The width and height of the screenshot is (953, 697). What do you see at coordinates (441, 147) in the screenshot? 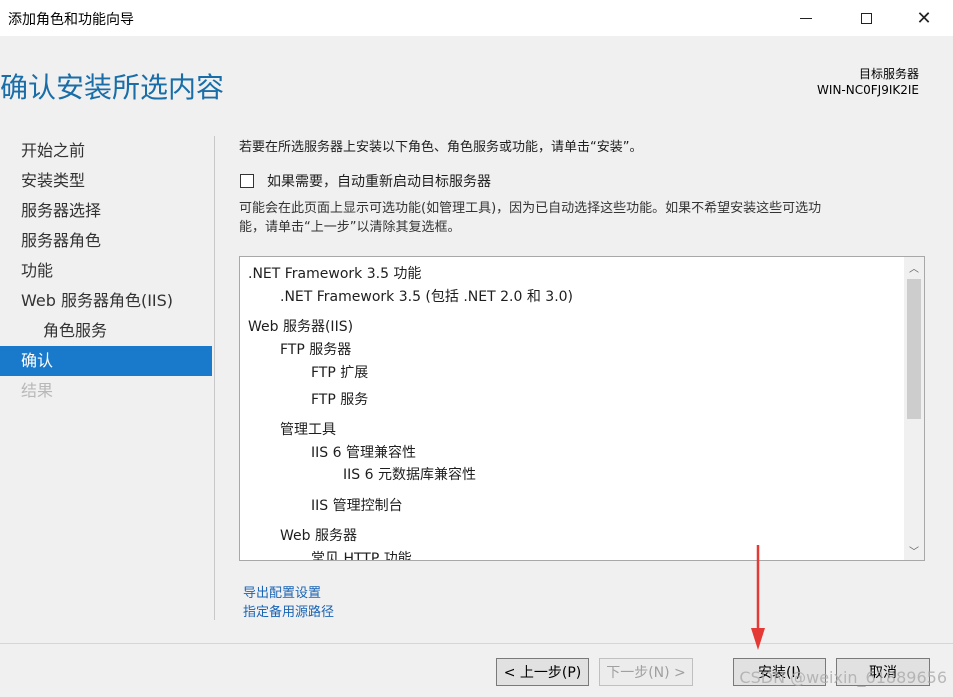
I see `instruction-text: 若要在所选服务器上安装以下角色、角色服务或功能，请单击“安装”。` at bounding box center [441, 147].